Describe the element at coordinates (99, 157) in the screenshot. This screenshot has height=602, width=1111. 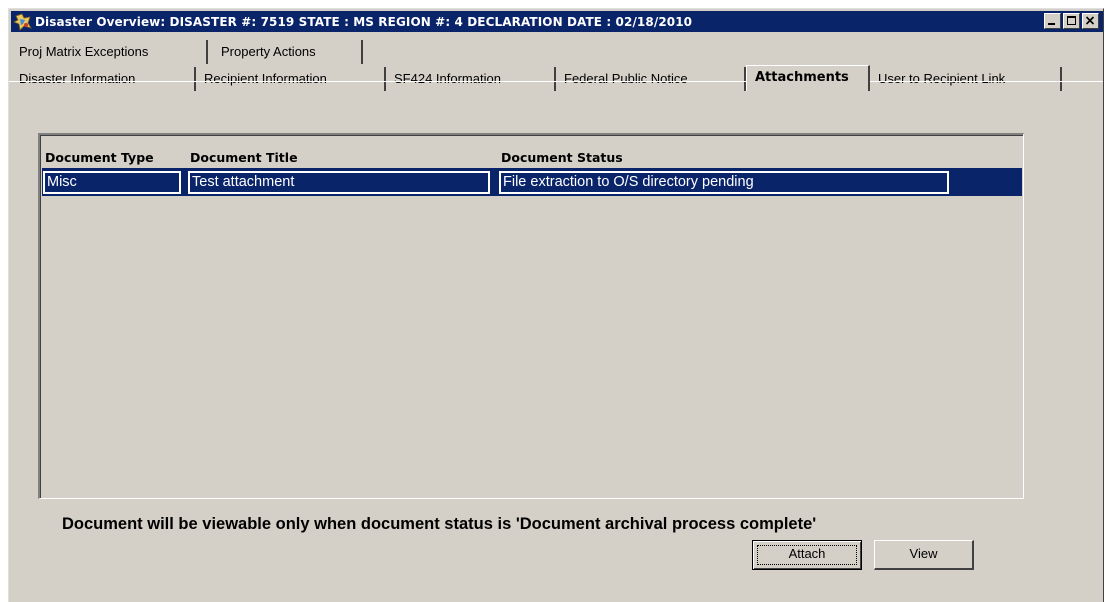
I see `column-header-document-type: Document Type` at that location.